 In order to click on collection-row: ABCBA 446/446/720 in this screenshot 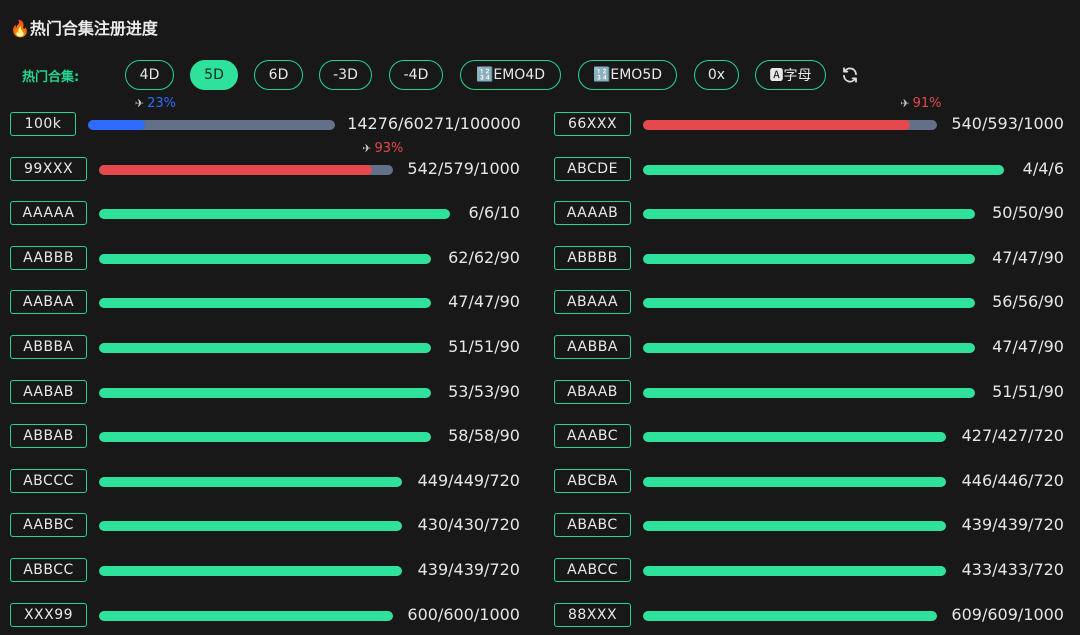, I will do `click(540, 482)`.